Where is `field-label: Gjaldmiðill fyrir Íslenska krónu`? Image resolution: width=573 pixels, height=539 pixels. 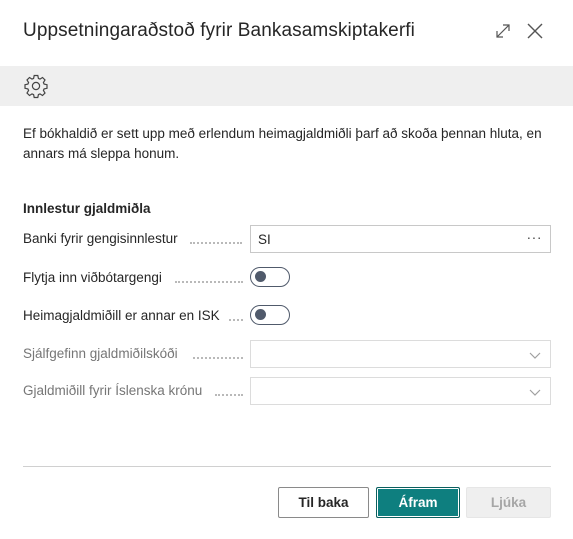 field-label: Gjaldmiðill fyrir Íslenska krónu is located at coordinates (113, 390).